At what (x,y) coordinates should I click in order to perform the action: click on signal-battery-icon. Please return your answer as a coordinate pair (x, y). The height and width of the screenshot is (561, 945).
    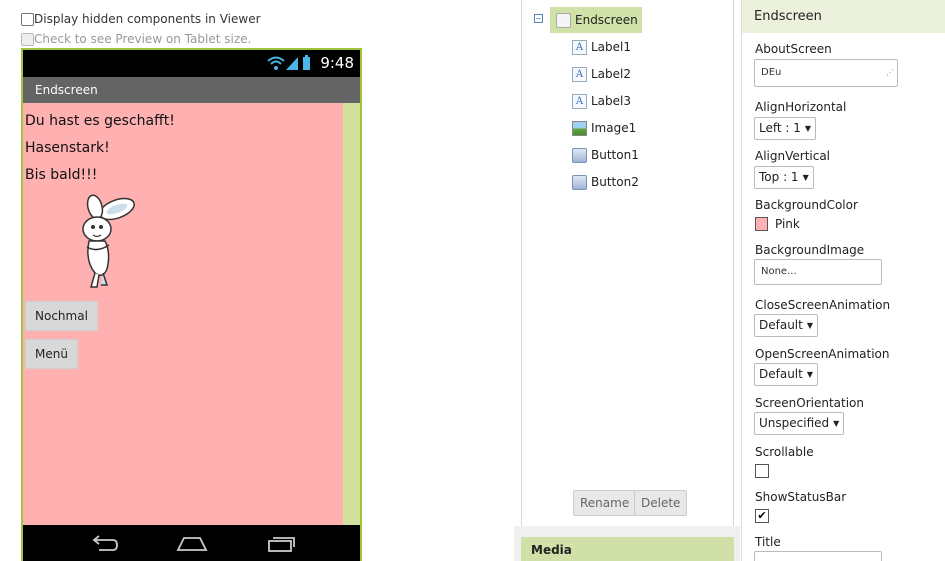
    Looking at the image, I should click on (288, 62).